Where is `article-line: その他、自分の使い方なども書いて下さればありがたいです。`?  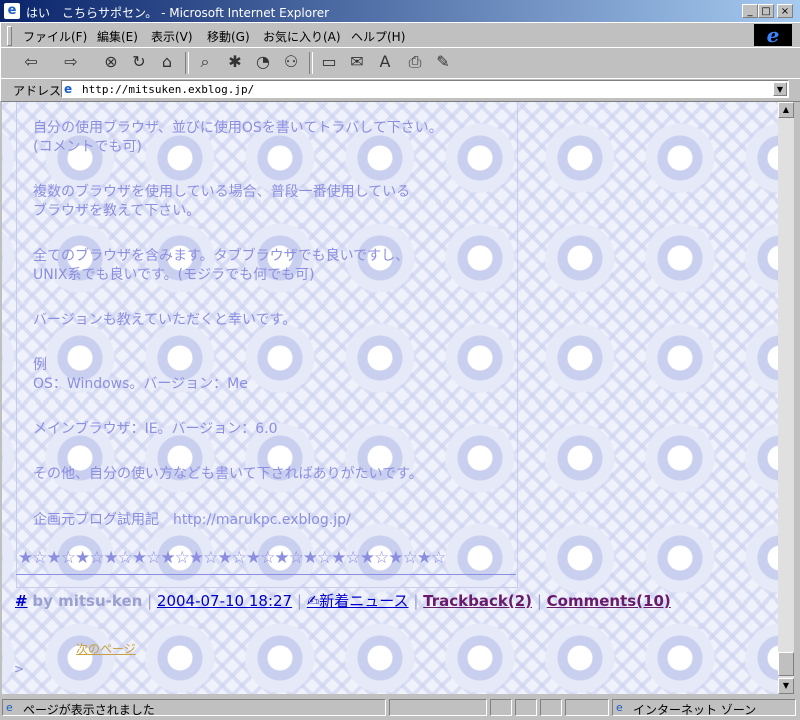 article-line: その他、自分の使い方なども書いて下さればありがたいです。 is located at coordinates (228, 474).